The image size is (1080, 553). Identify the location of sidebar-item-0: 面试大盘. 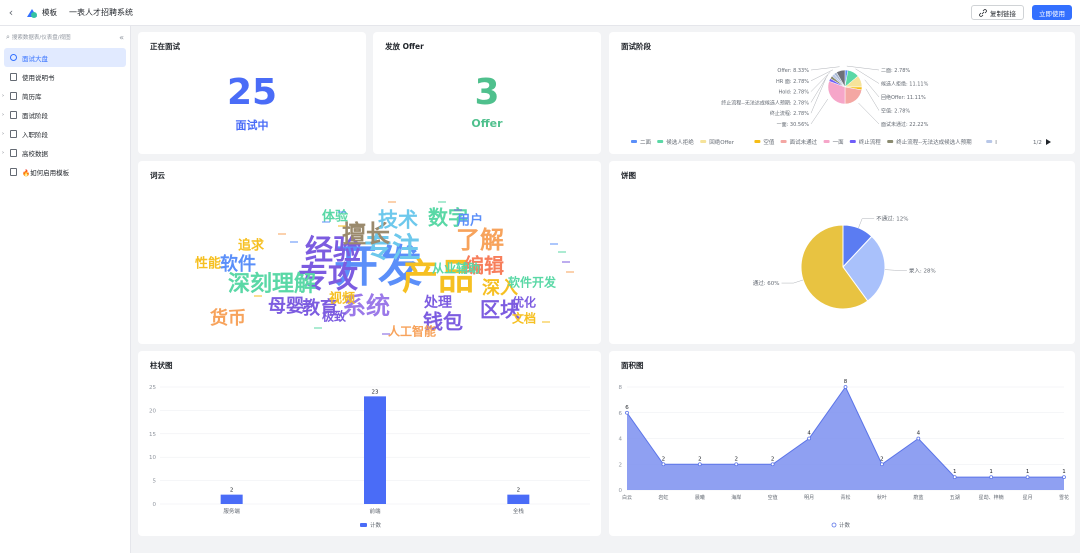
(65, 57).